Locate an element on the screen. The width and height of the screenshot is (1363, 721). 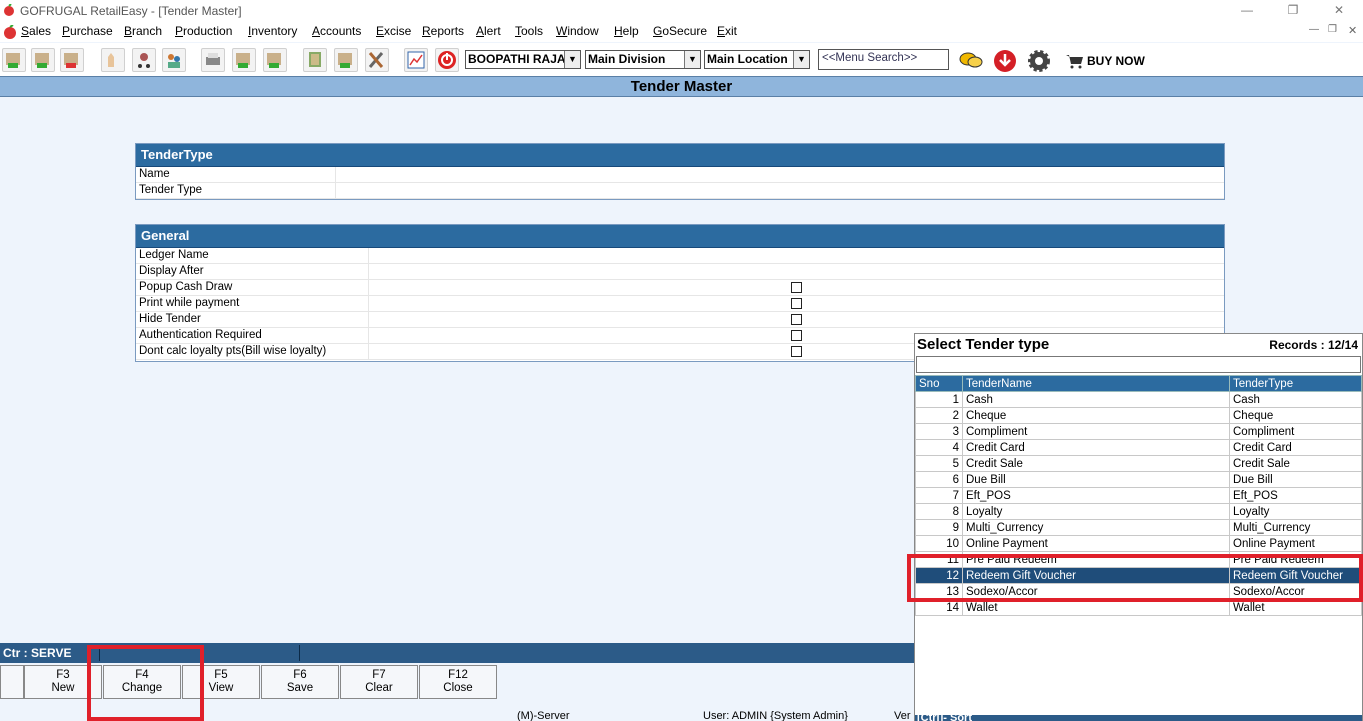
mdi-minimize-button: — is located at coordinates (1314, 29).